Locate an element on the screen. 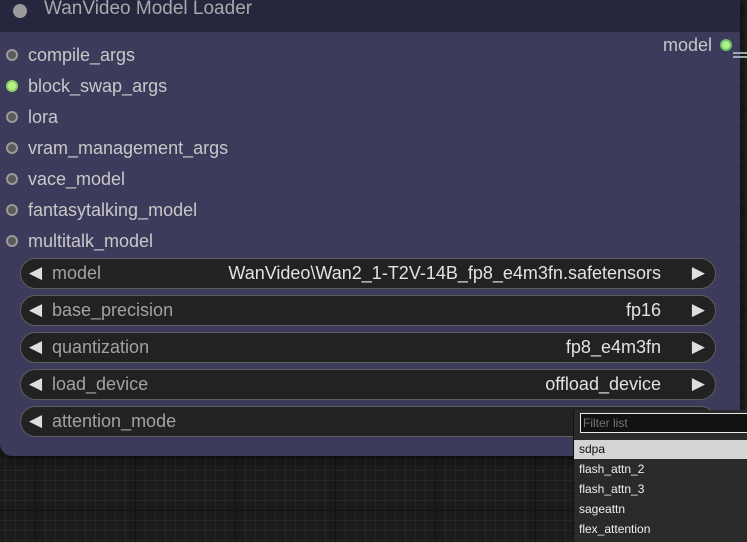  input-label: lora is located at coordinates (43, 116).